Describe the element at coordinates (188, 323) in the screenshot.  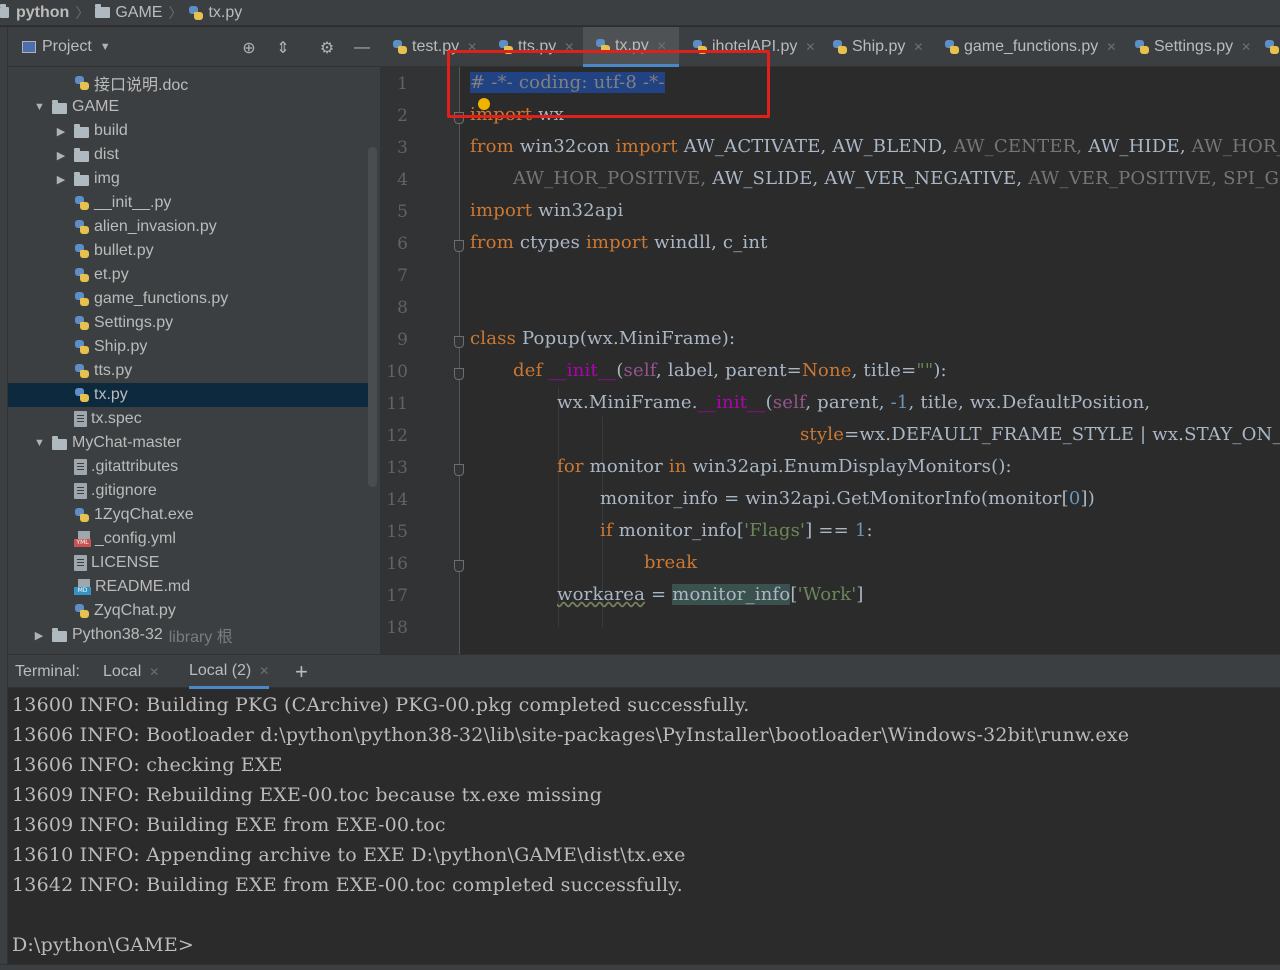
I see `tree-item: Settings.py` at that location.